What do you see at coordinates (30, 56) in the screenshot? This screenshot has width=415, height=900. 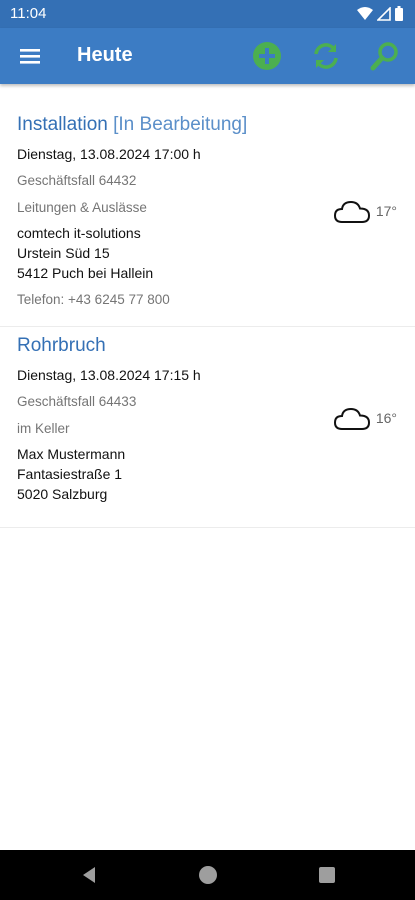 I see `menu-icon` at bounding box center [30, 56].